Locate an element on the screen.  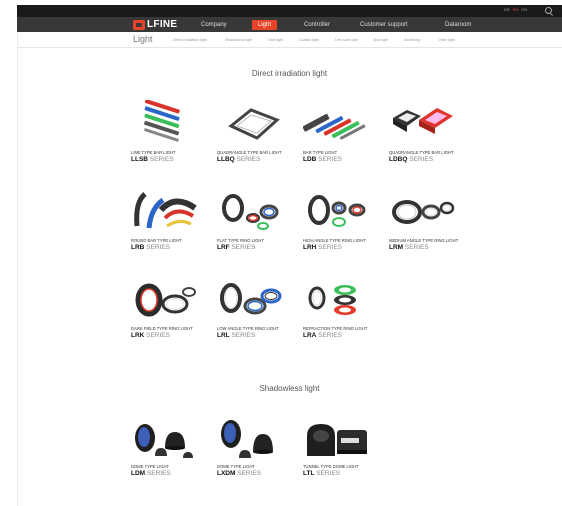
product-card: QUADRANGLE TYPE BAR LIGHT LDBQ SERIES is located at coordinates (429, 131).